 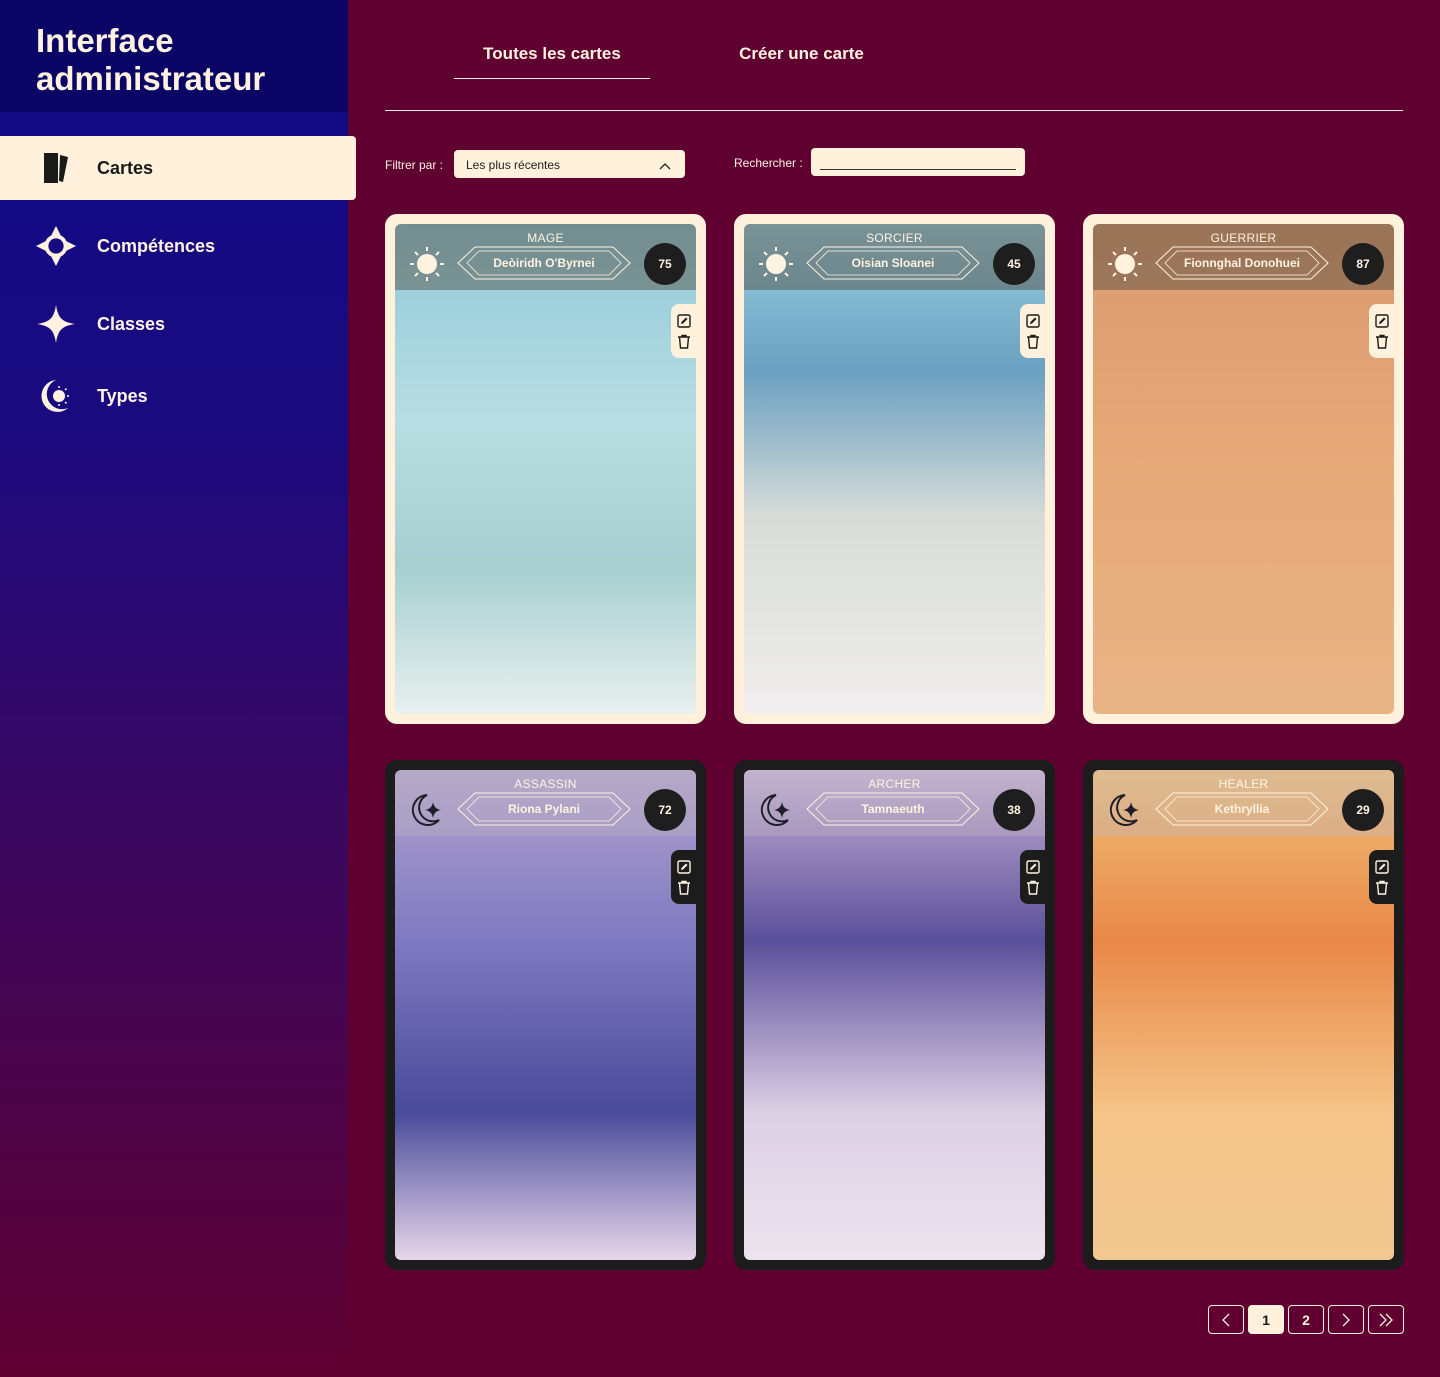 I want to click on card-name-frame: Deòiridh O'Byrnei, so click(x=544, y=263).